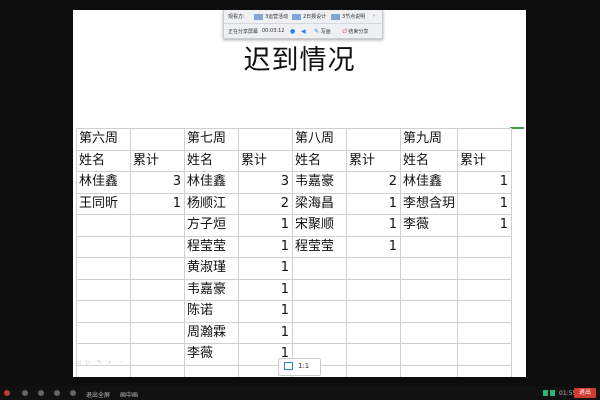  I want to click on table-cell: 周瀚霖, so click(211, 332).